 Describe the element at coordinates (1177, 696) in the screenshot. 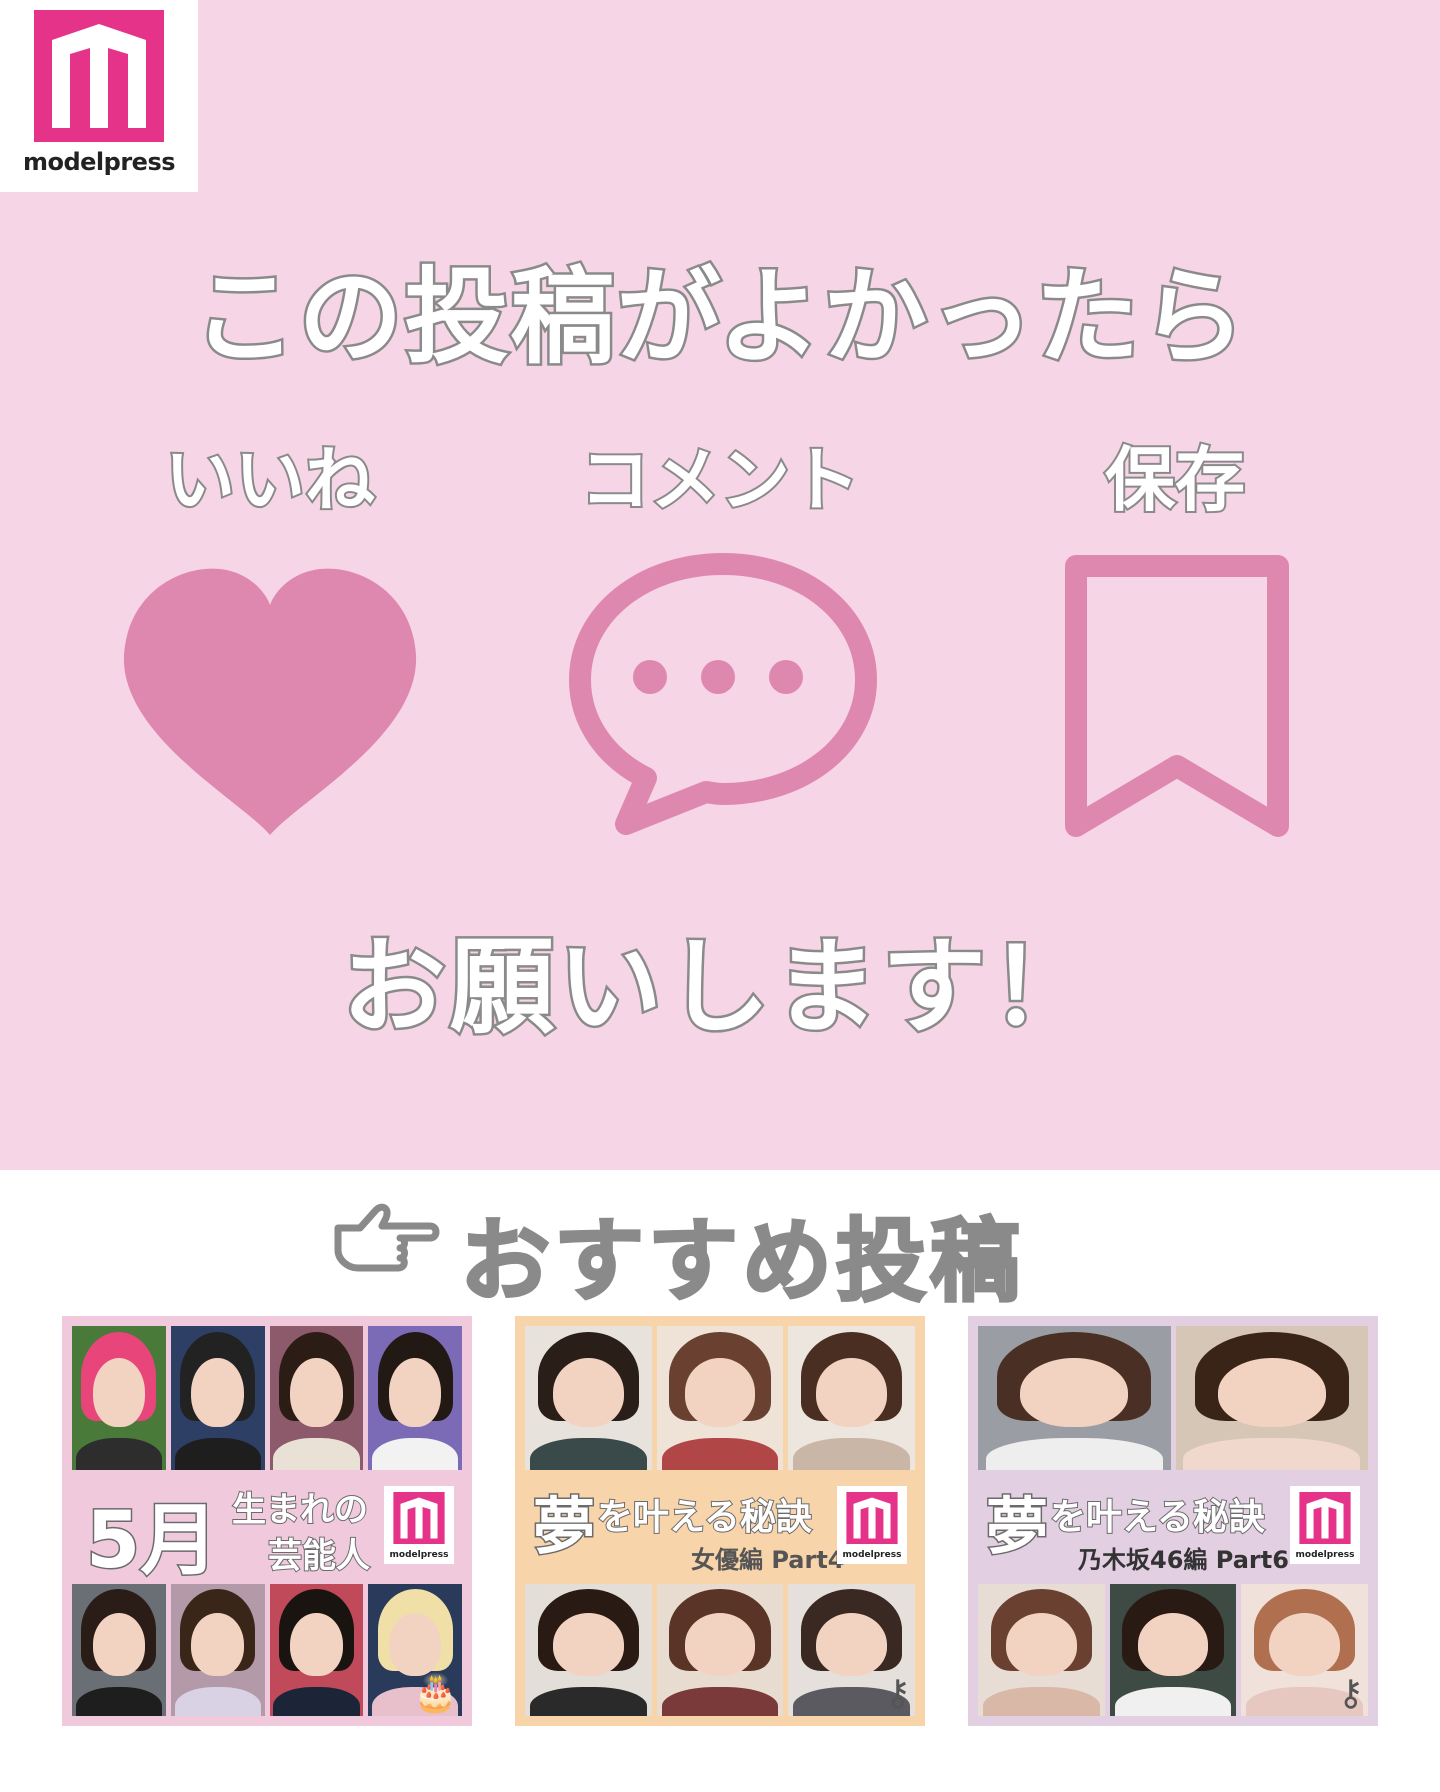

I see `bookmark-icon` at that location.